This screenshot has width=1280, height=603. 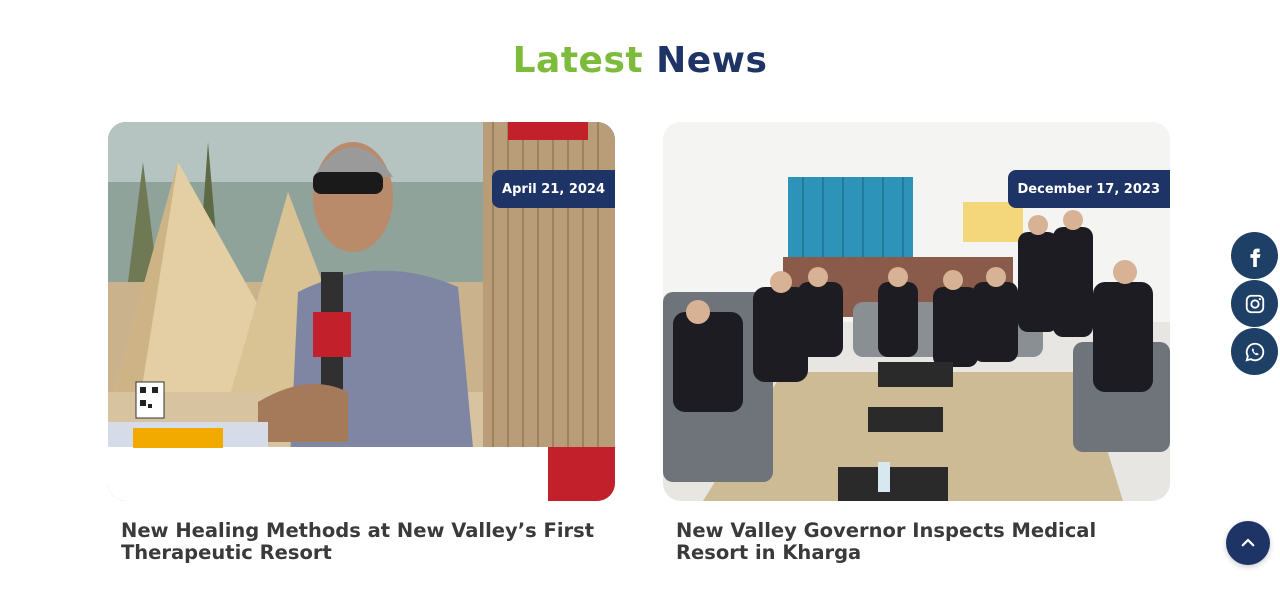 I want to click on instagram-button, so click(x=1254, y=303).